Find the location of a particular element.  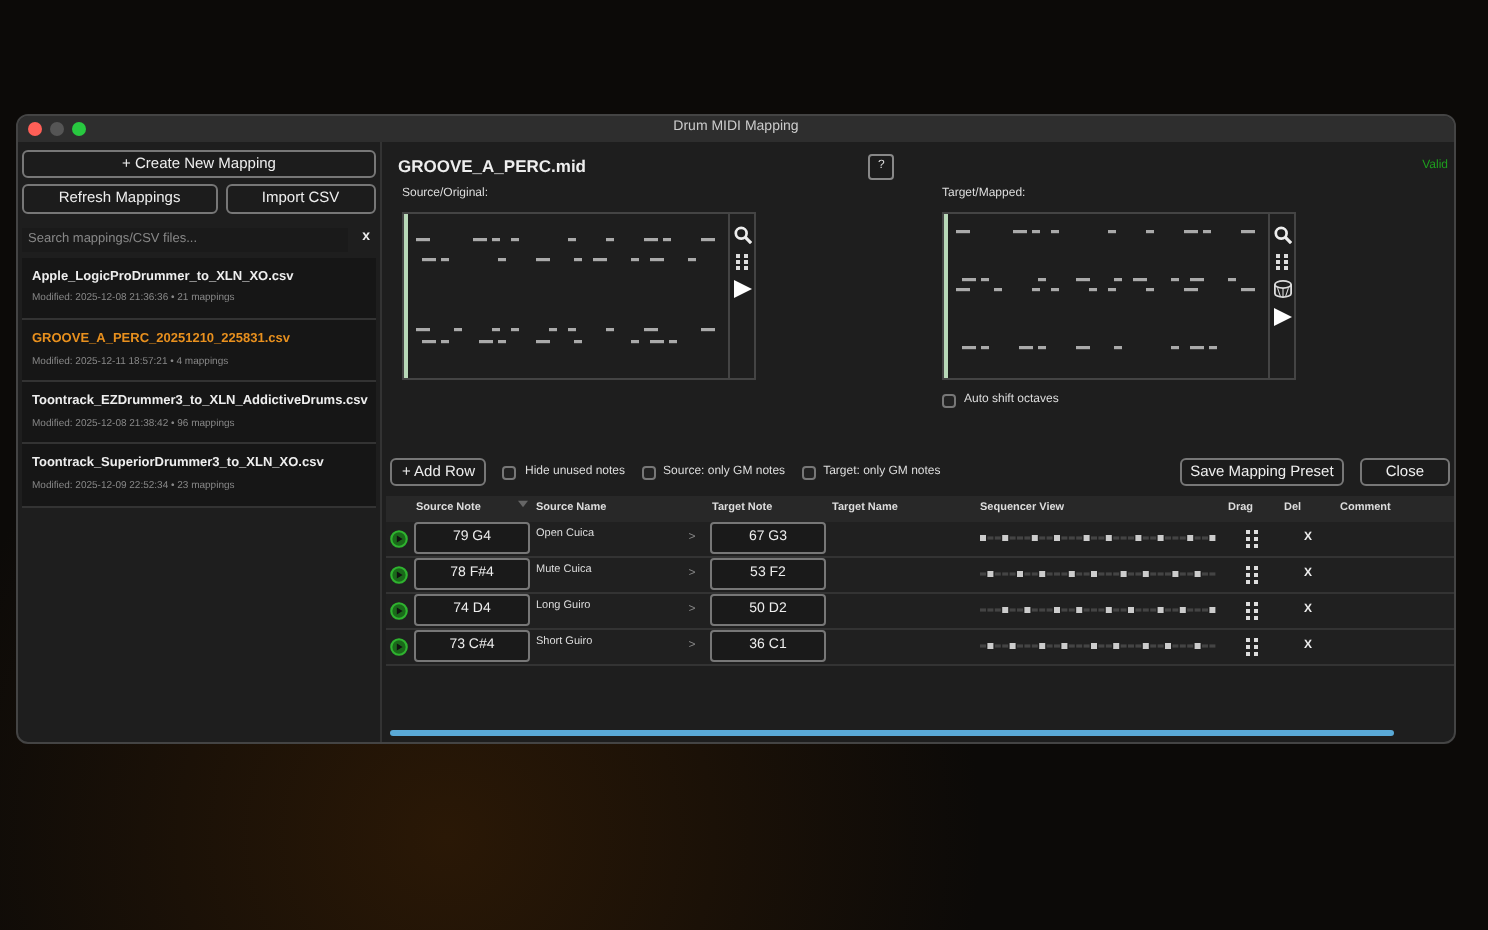

scroll-bar is located at coordinates (892, 733).